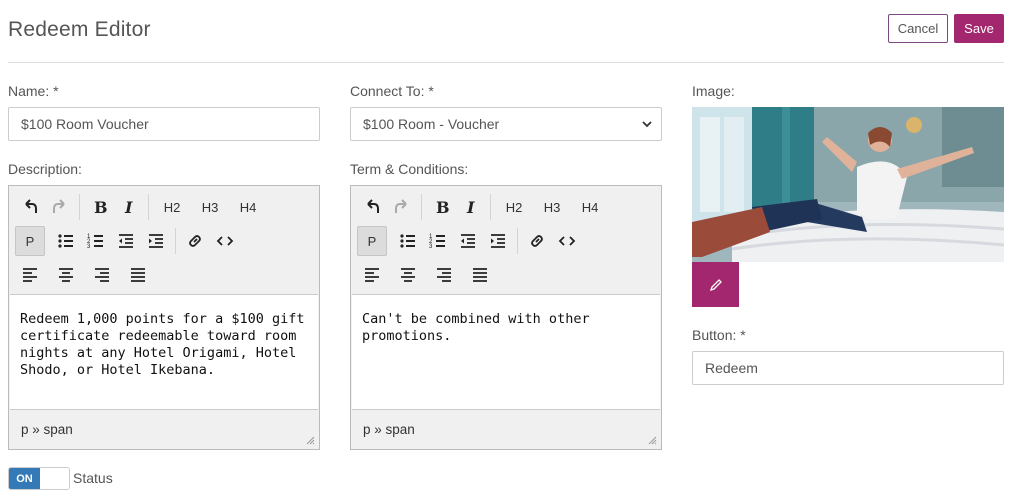 This screenshot has width=1010, height=503. I want to click on connect-to-select: $100 Room - Voucher, so click(506, 124).